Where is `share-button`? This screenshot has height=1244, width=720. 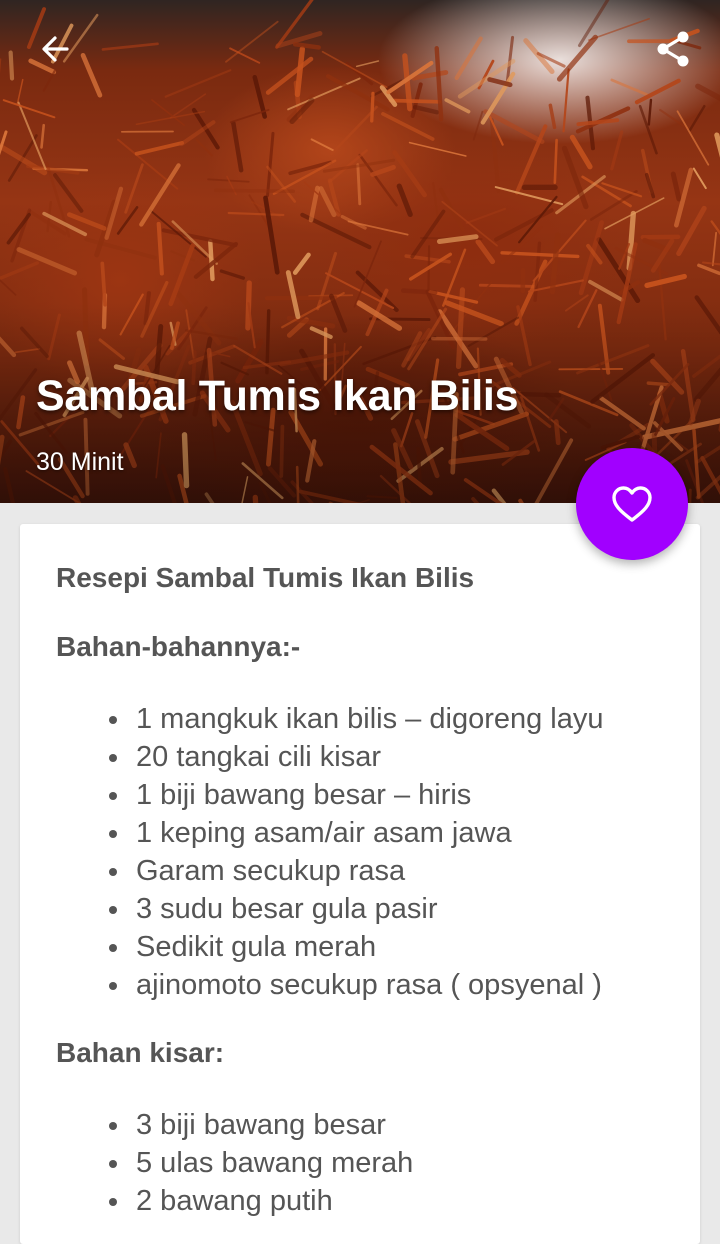
share-button is located at coordinates (673, 49).